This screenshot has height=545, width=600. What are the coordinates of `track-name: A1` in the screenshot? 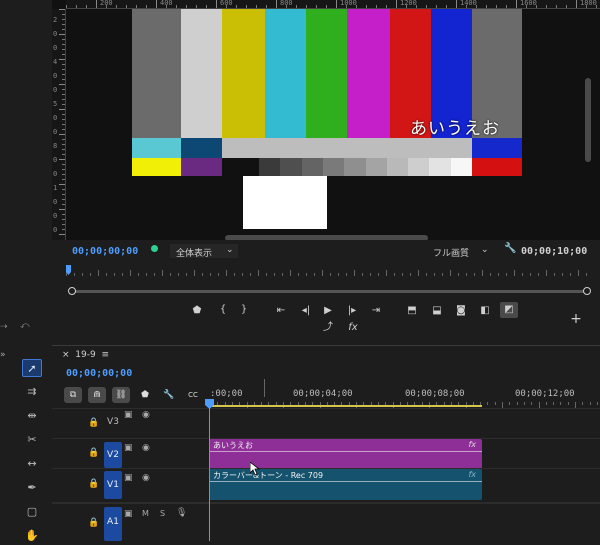 It's located at (113, 524).